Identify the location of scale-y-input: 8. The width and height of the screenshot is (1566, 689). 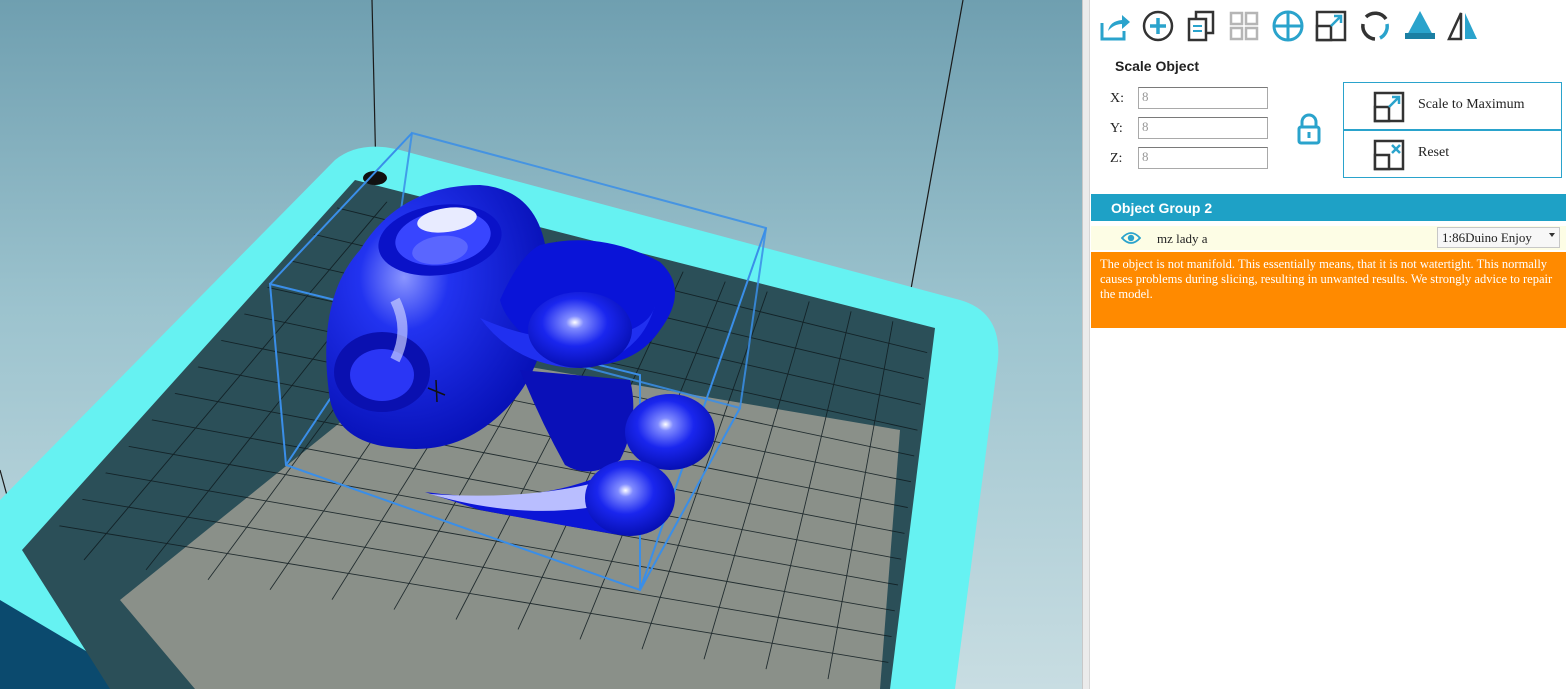
(1203, 128).